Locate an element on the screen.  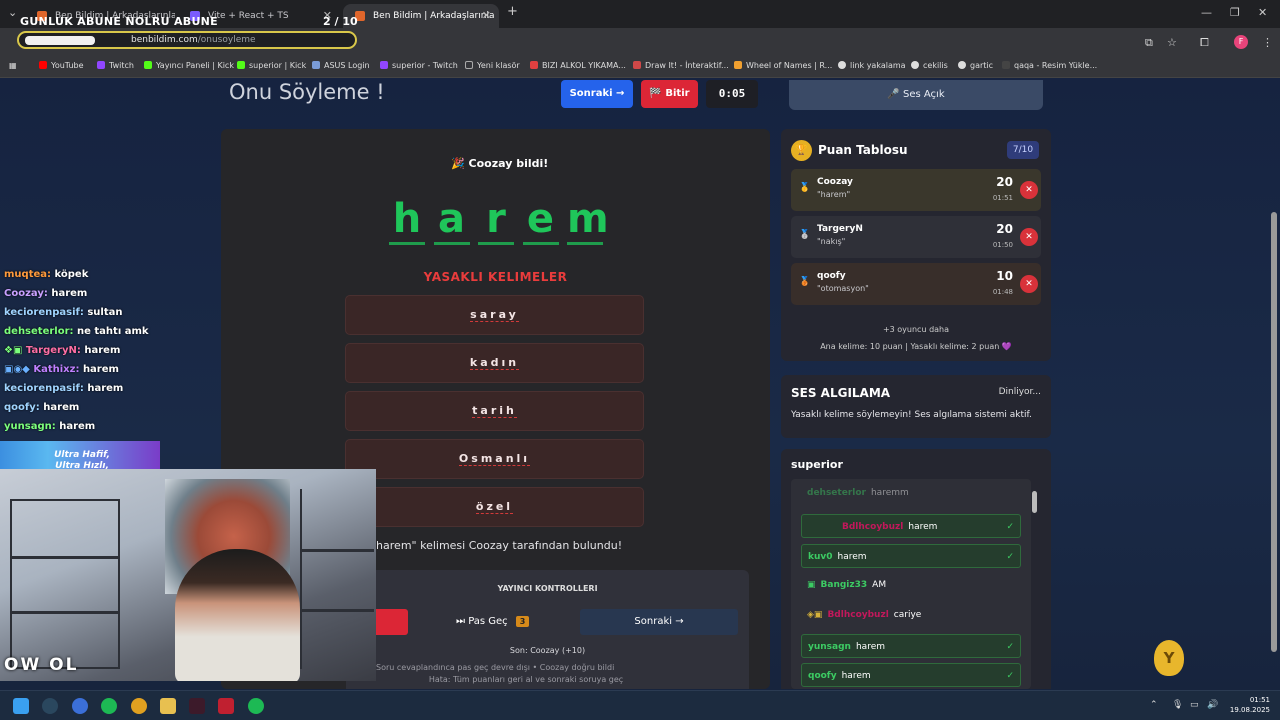
player-score: 20 is located at coordinates (1004, 182).